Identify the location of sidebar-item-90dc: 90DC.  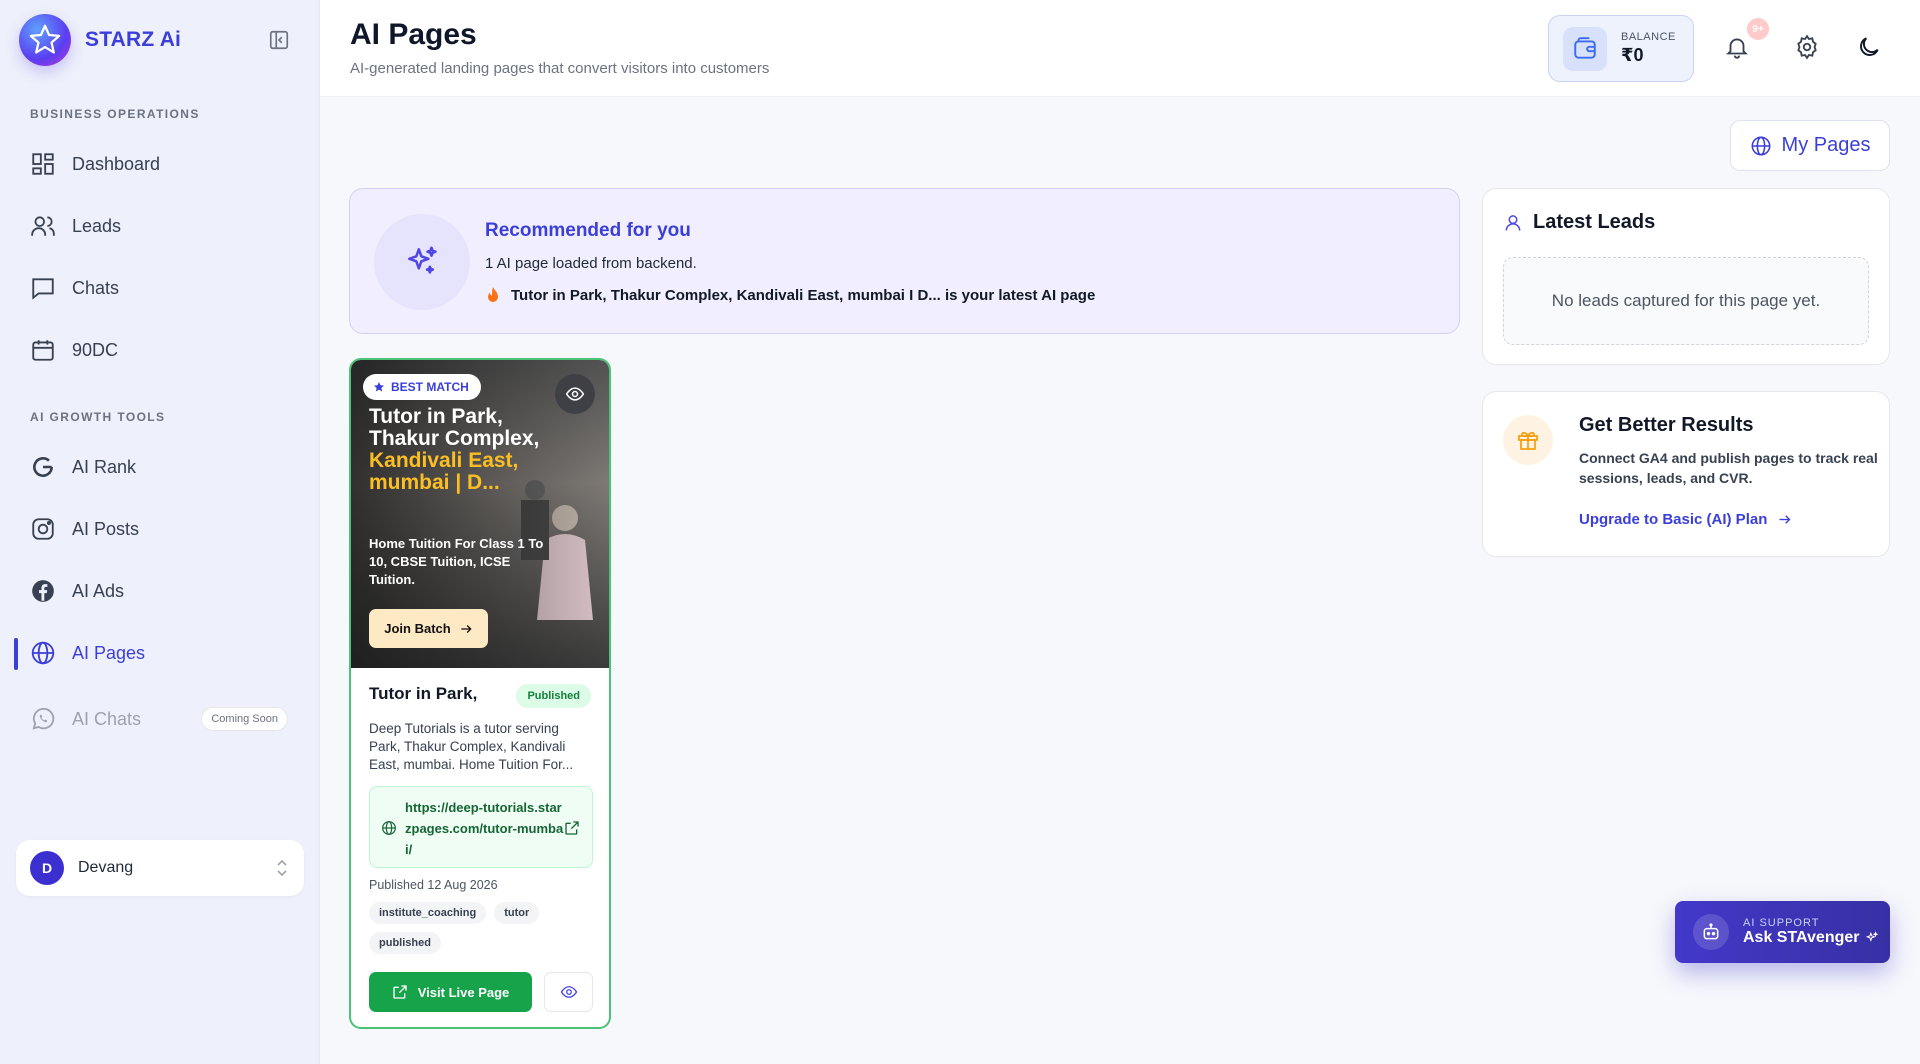
(160, 350).